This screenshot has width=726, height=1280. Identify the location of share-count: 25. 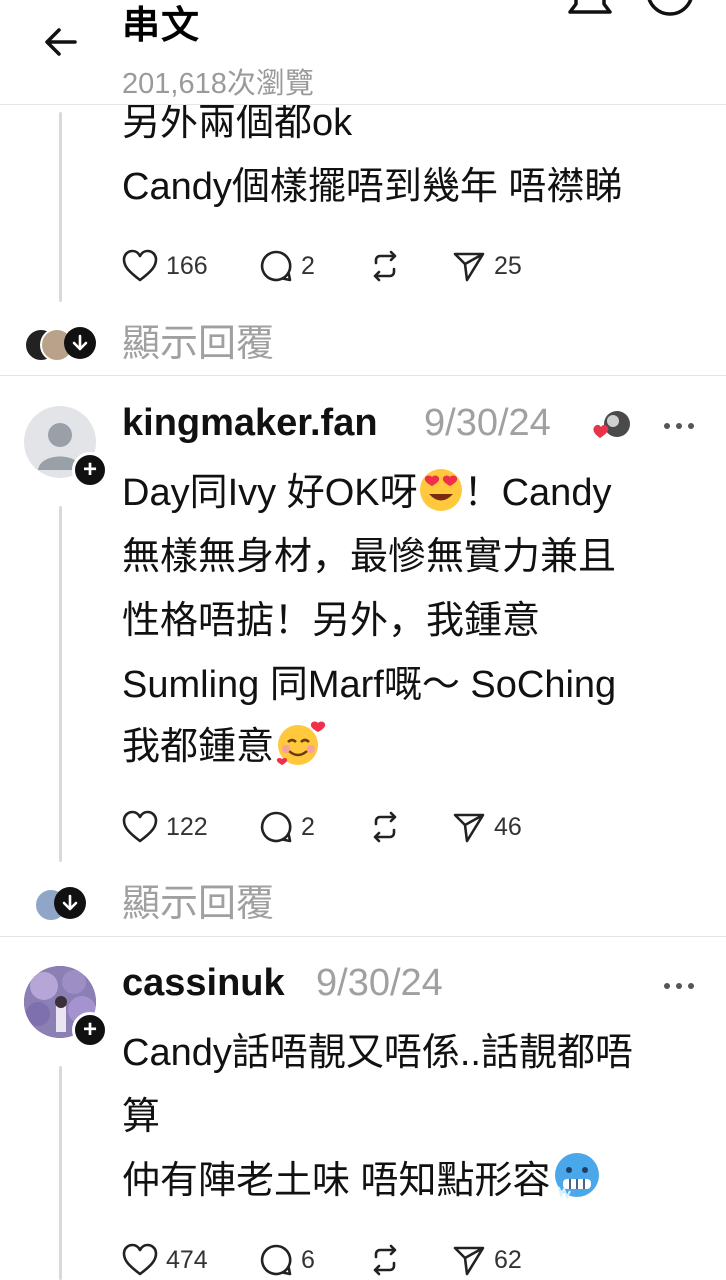
(508, 265).